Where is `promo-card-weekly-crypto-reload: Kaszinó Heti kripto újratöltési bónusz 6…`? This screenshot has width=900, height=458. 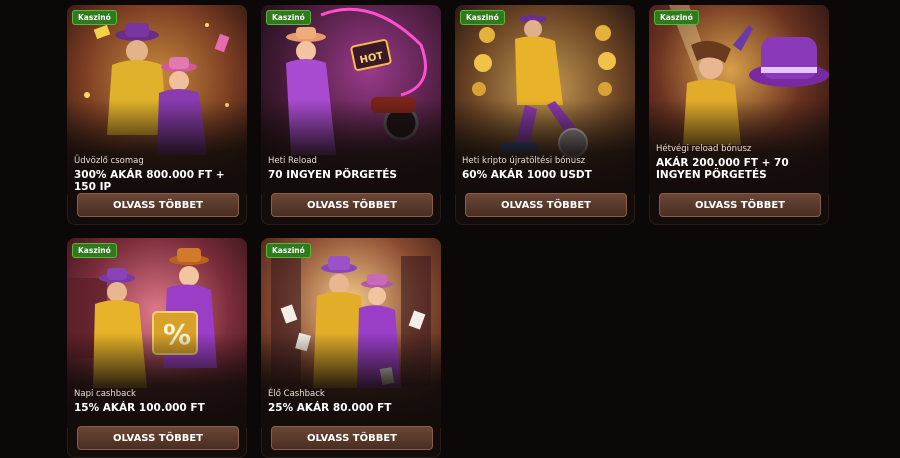 promo-card-weekly-crypto-reload: Kaszinó Heti kripto újratöltési bónusz 6… is located at coordinates (545, 115).